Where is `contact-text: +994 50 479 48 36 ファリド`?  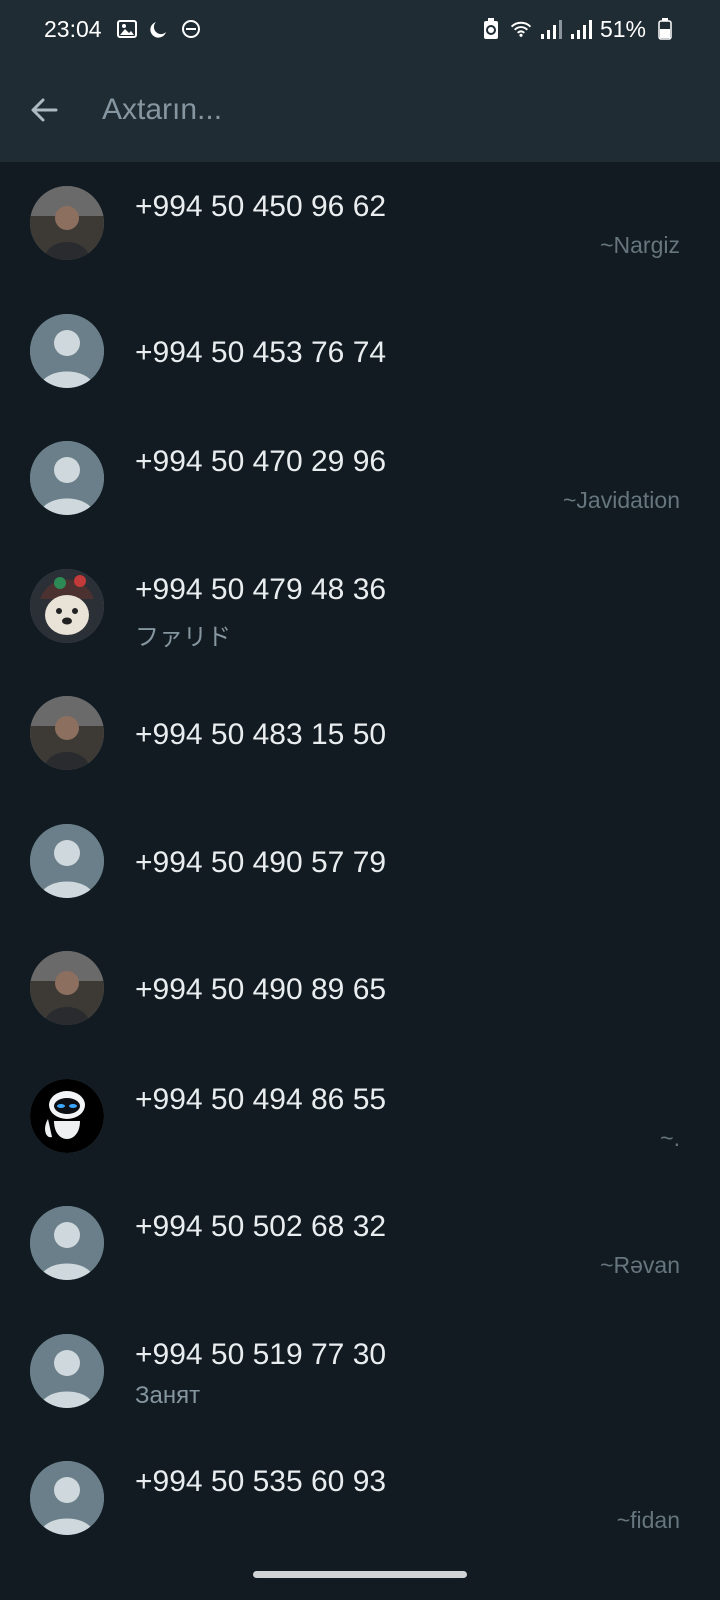
contact-text: +994 50 479 48 36 ファリド is located at coordinates (407, 609).